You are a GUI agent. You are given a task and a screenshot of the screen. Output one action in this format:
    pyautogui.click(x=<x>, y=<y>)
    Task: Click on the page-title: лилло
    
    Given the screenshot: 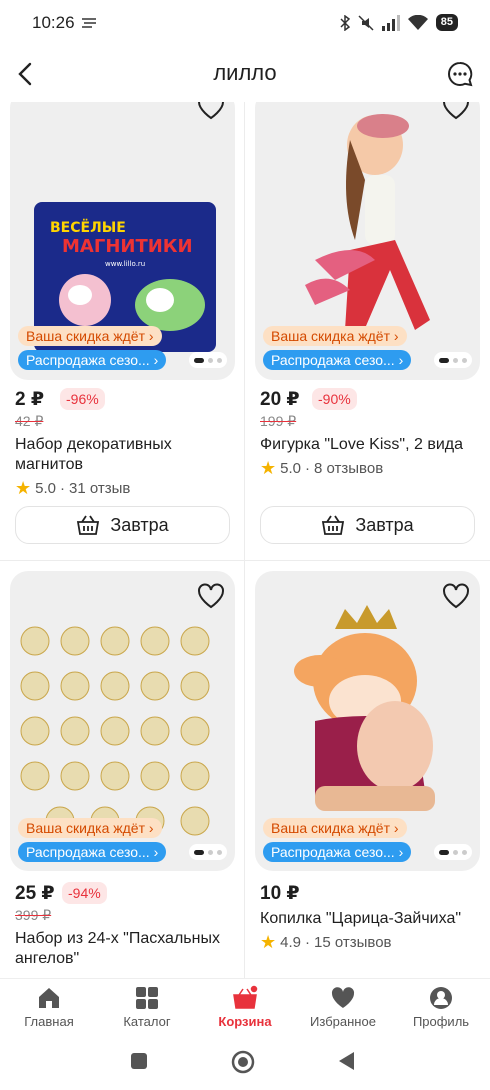 What is the action you would take?
    pyautogui.click(x=245, y=72)
    